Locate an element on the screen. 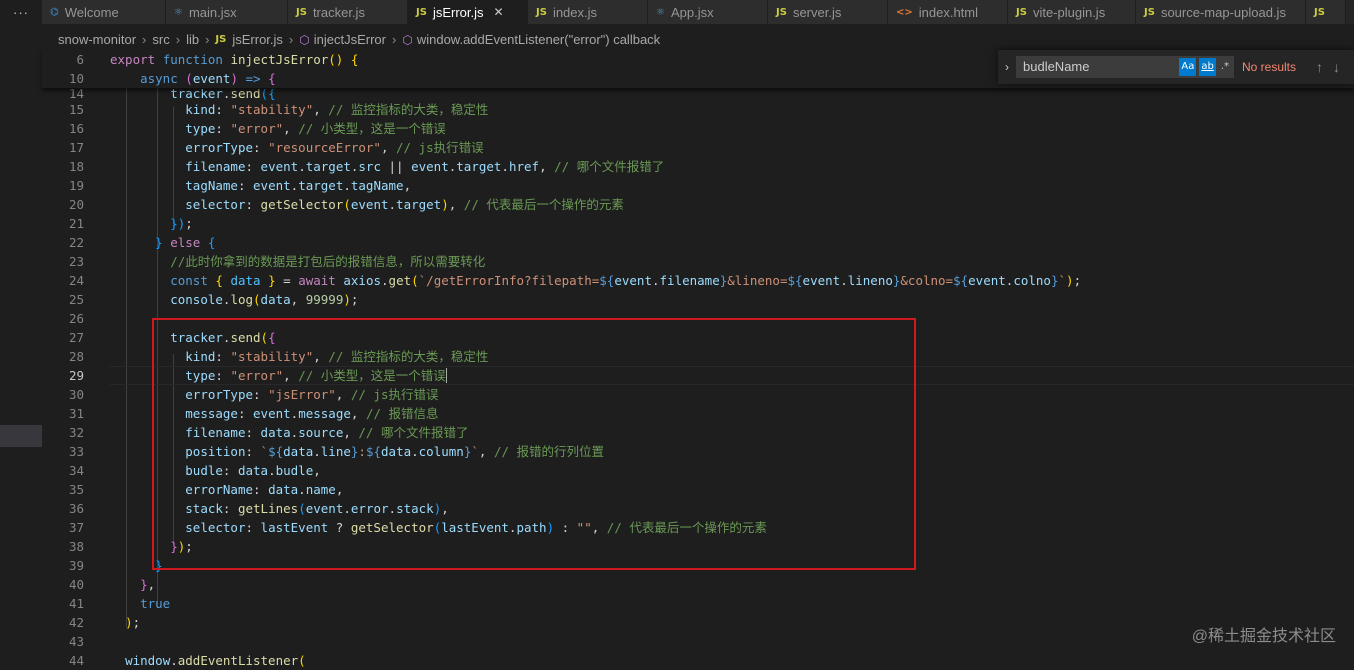 The image size is (1354, 670). watermark: @稀土掘金技术社区 is located at coordinates (1263, 636).